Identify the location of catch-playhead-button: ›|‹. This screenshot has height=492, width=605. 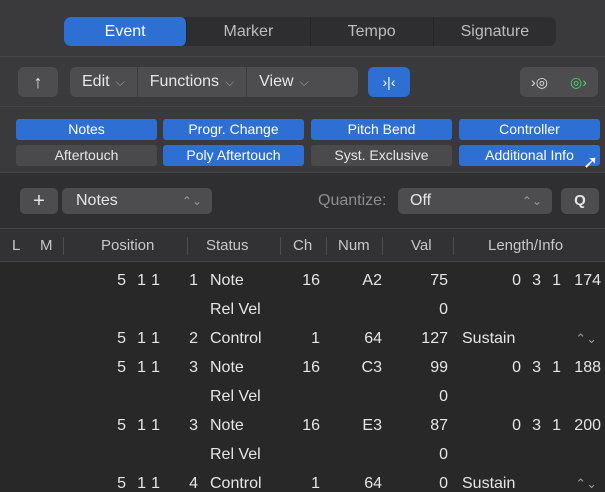
(389, 82).